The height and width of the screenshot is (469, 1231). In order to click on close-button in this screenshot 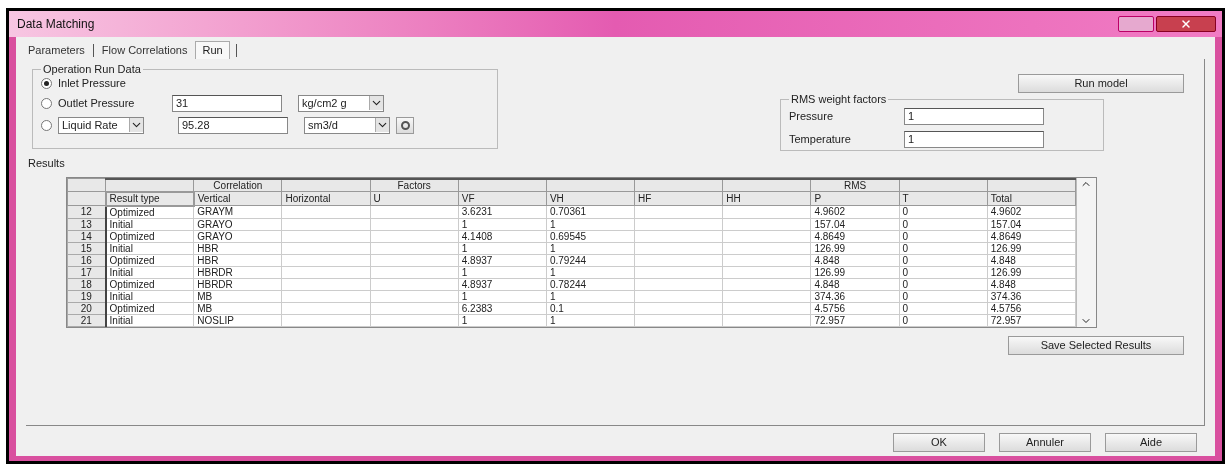, I will do `click(1186, 24)`.